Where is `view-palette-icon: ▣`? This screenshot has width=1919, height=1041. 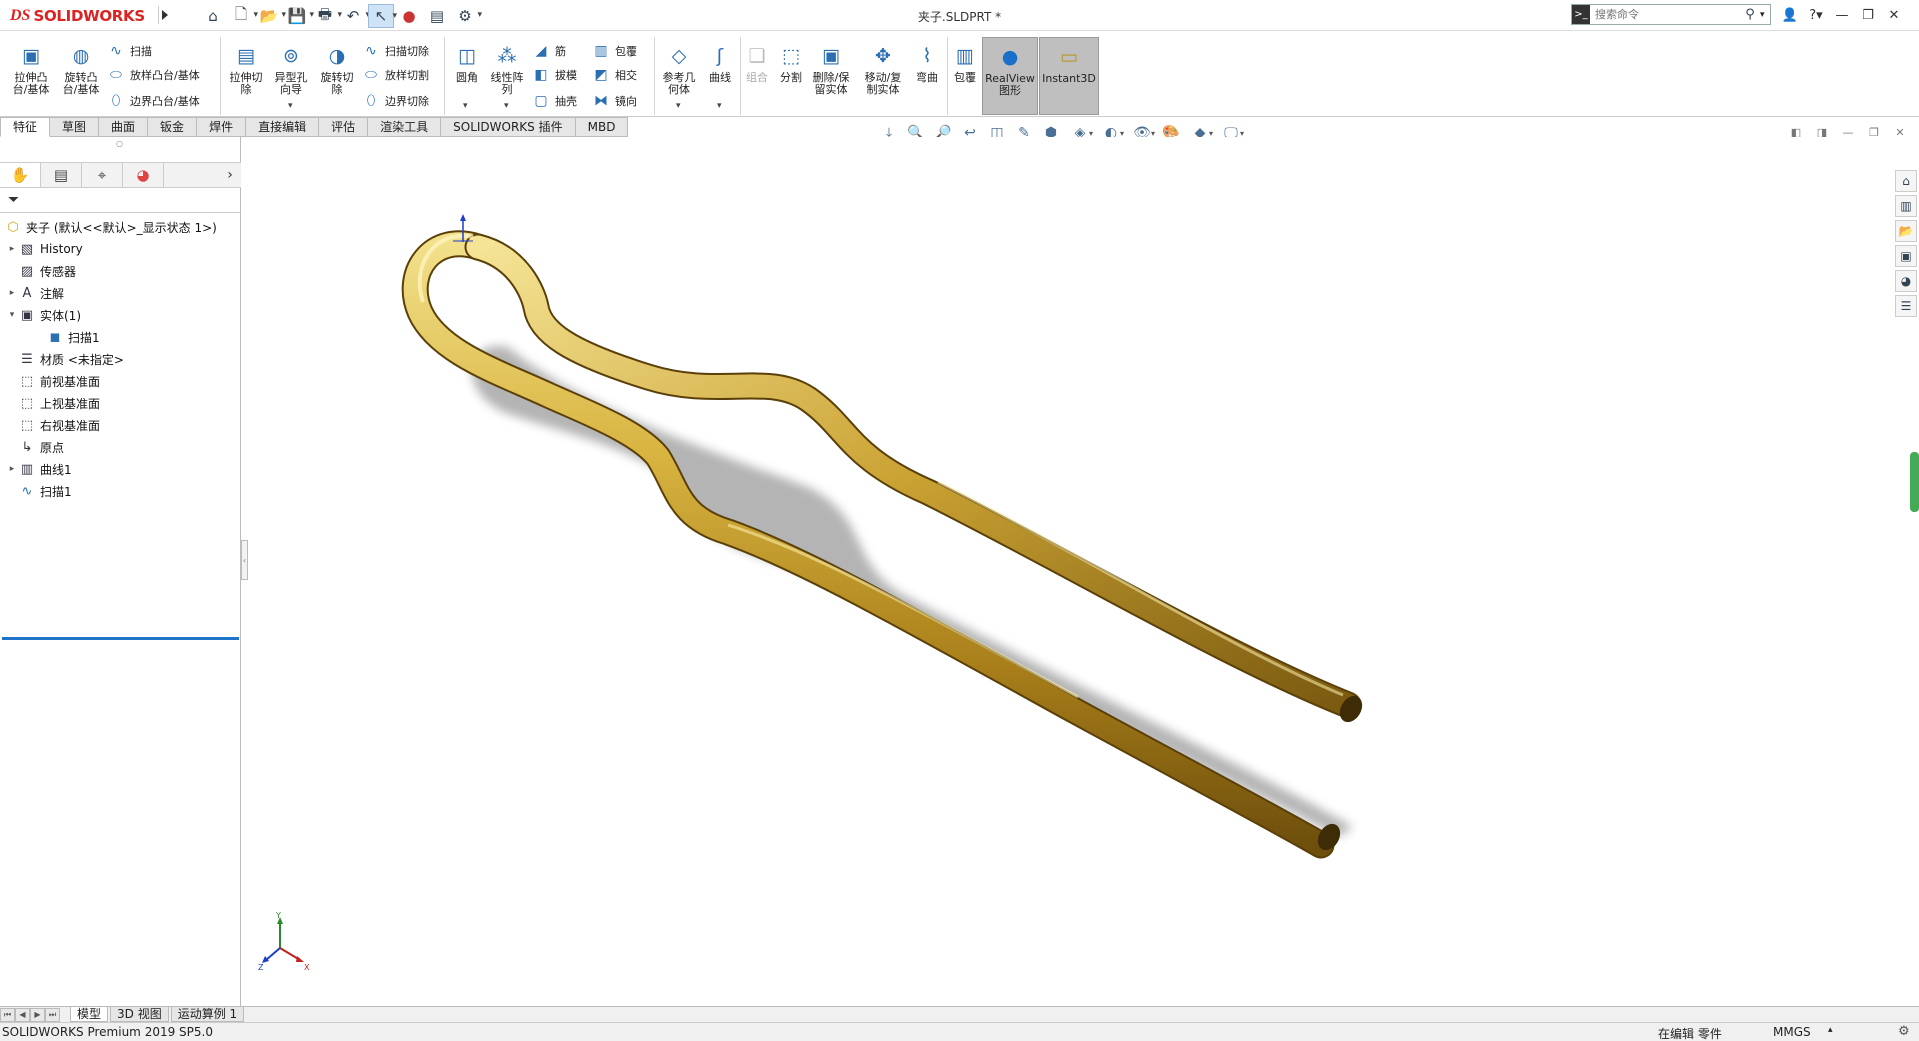
view-palette-icon: ▣ is located at coordinates (1906, 256).